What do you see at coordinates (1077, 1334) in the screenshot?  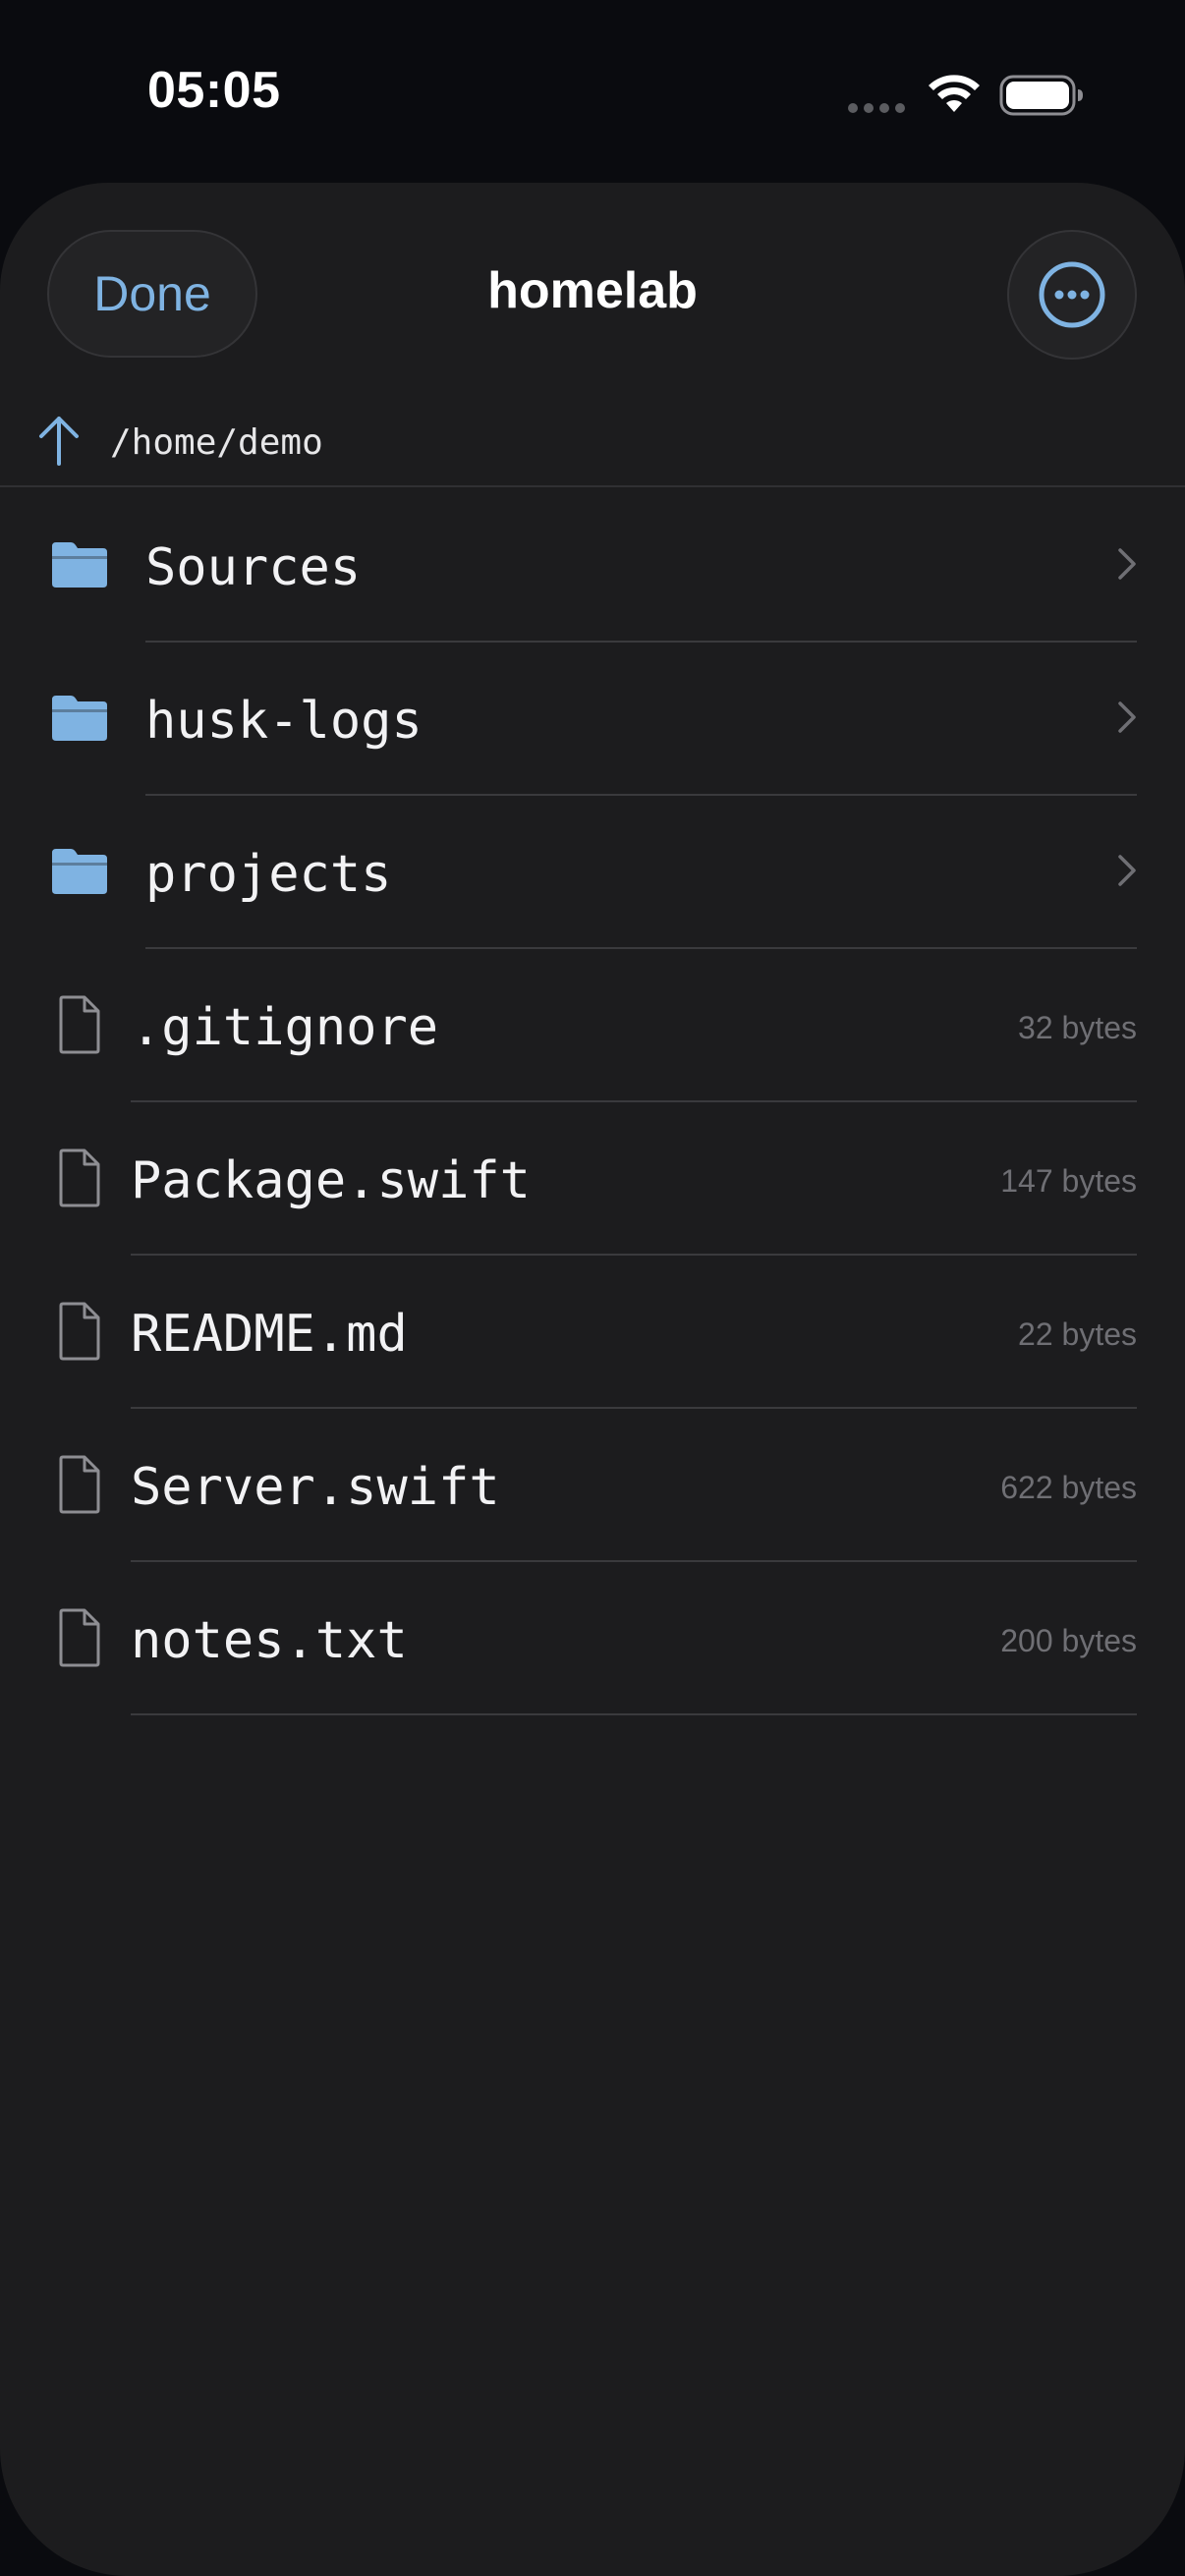 I see `file-size: 22 bytes` at bounding box center [1077, 1334].